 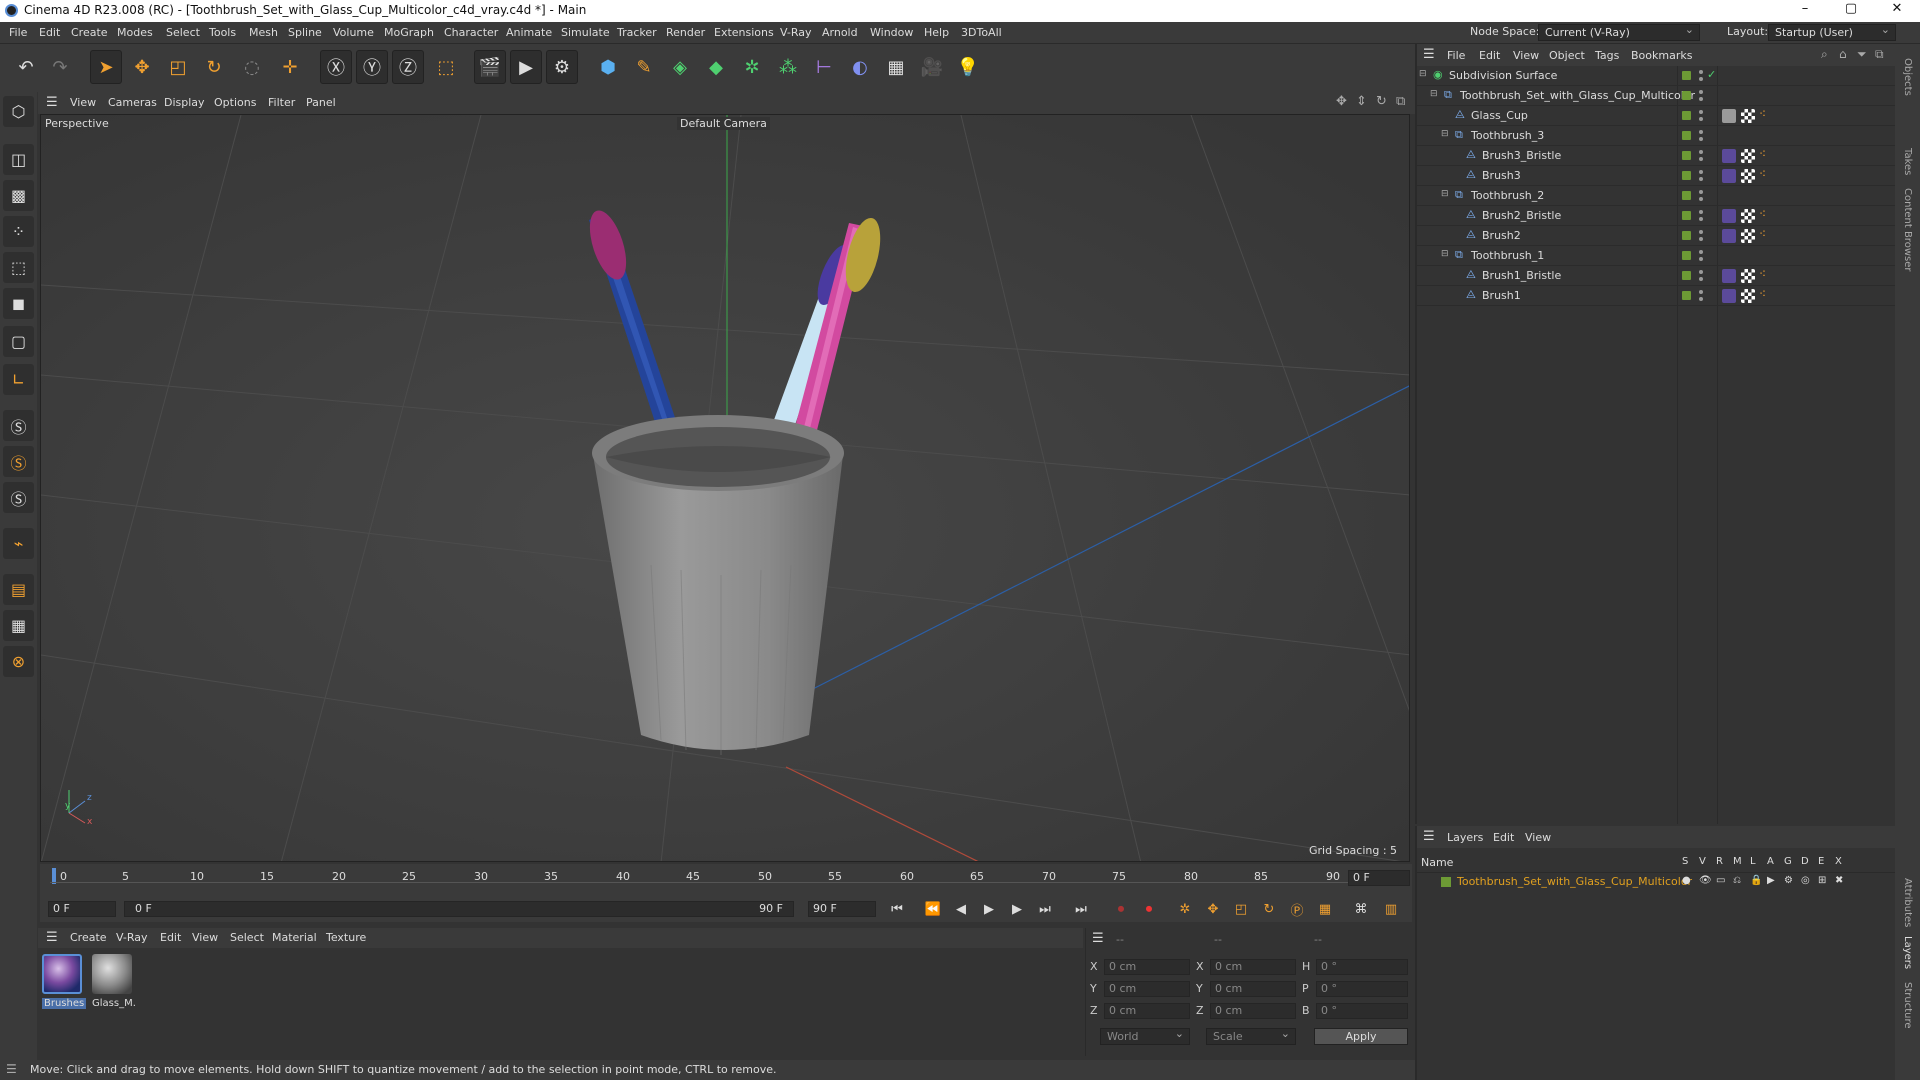 I want to click on viewport-move-icon: ✥, so click(x=1341, y=101).